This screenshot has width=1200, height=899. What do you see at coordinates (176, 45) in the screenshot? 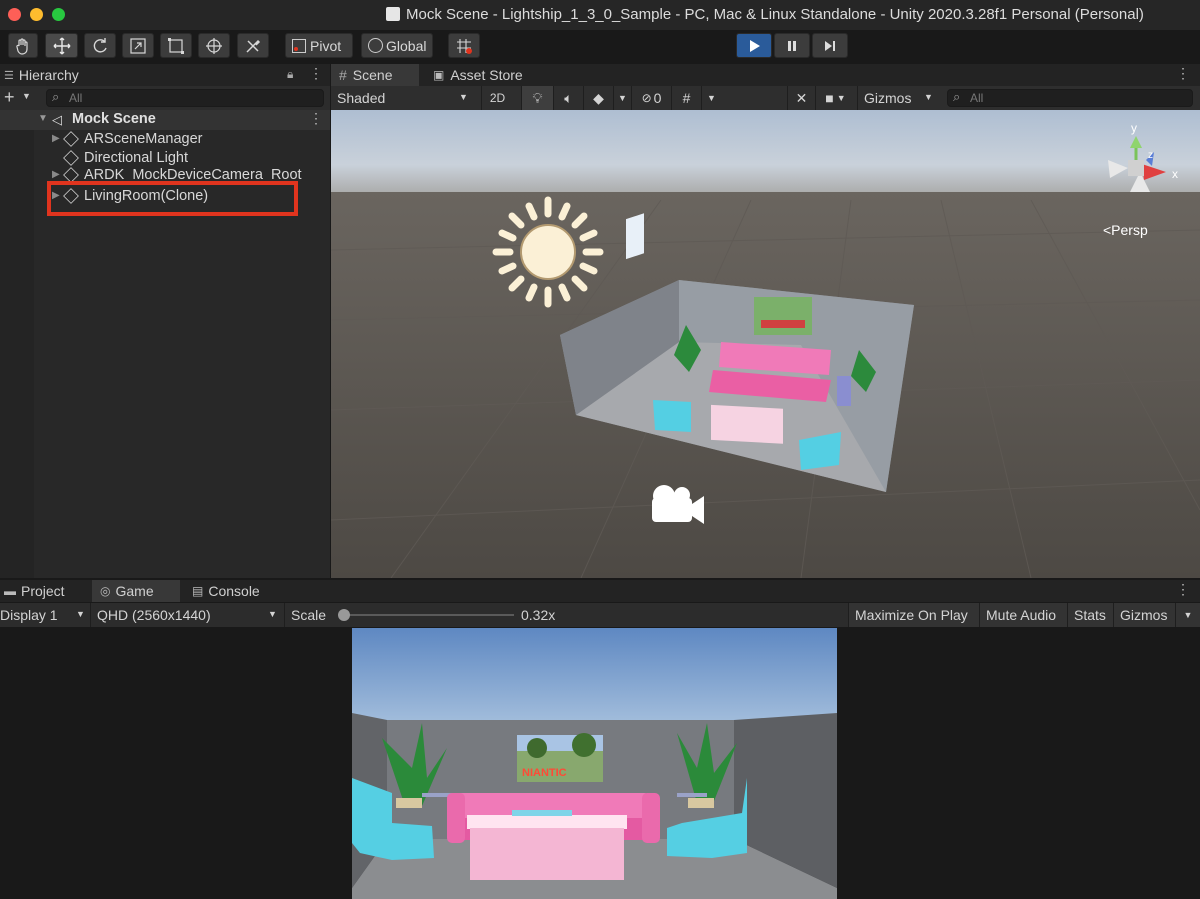
I see `rect-icon` at bounding box center [176, 45].